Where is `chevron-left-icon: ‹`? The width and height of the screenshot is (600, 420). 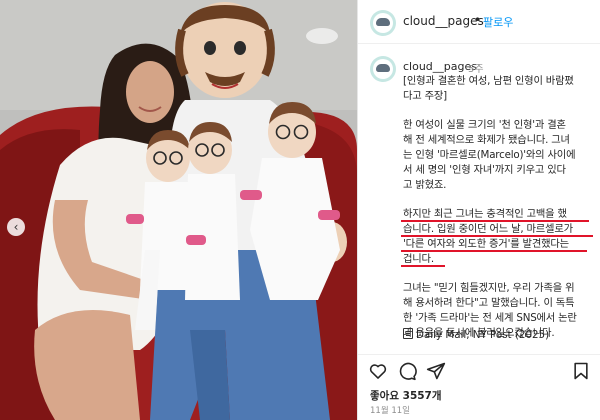
chevron-left-icon: ‹ is located at coordinates (16, 227).